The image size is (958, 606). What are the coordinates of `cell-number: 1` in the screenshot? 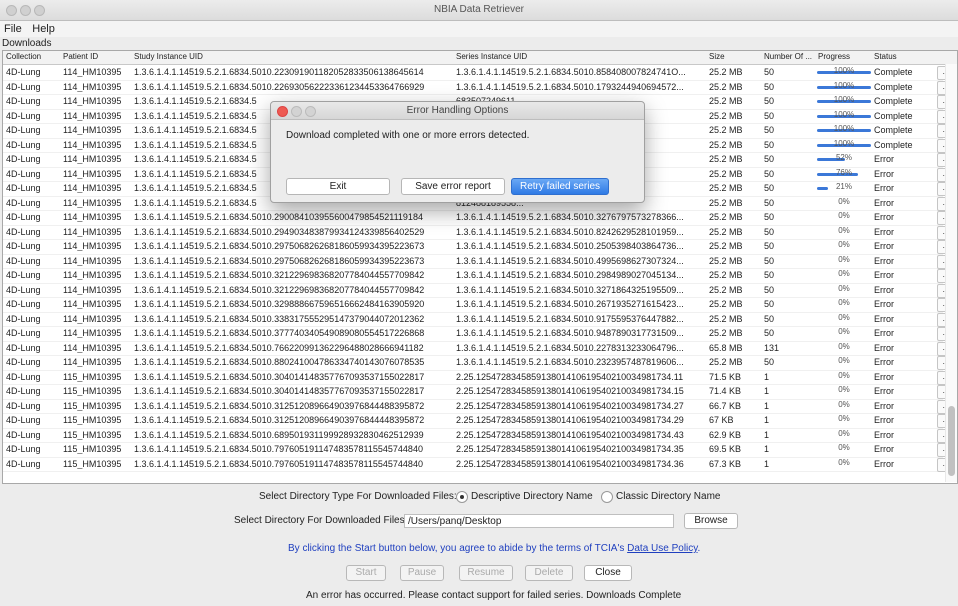 It's located at (767, 420).